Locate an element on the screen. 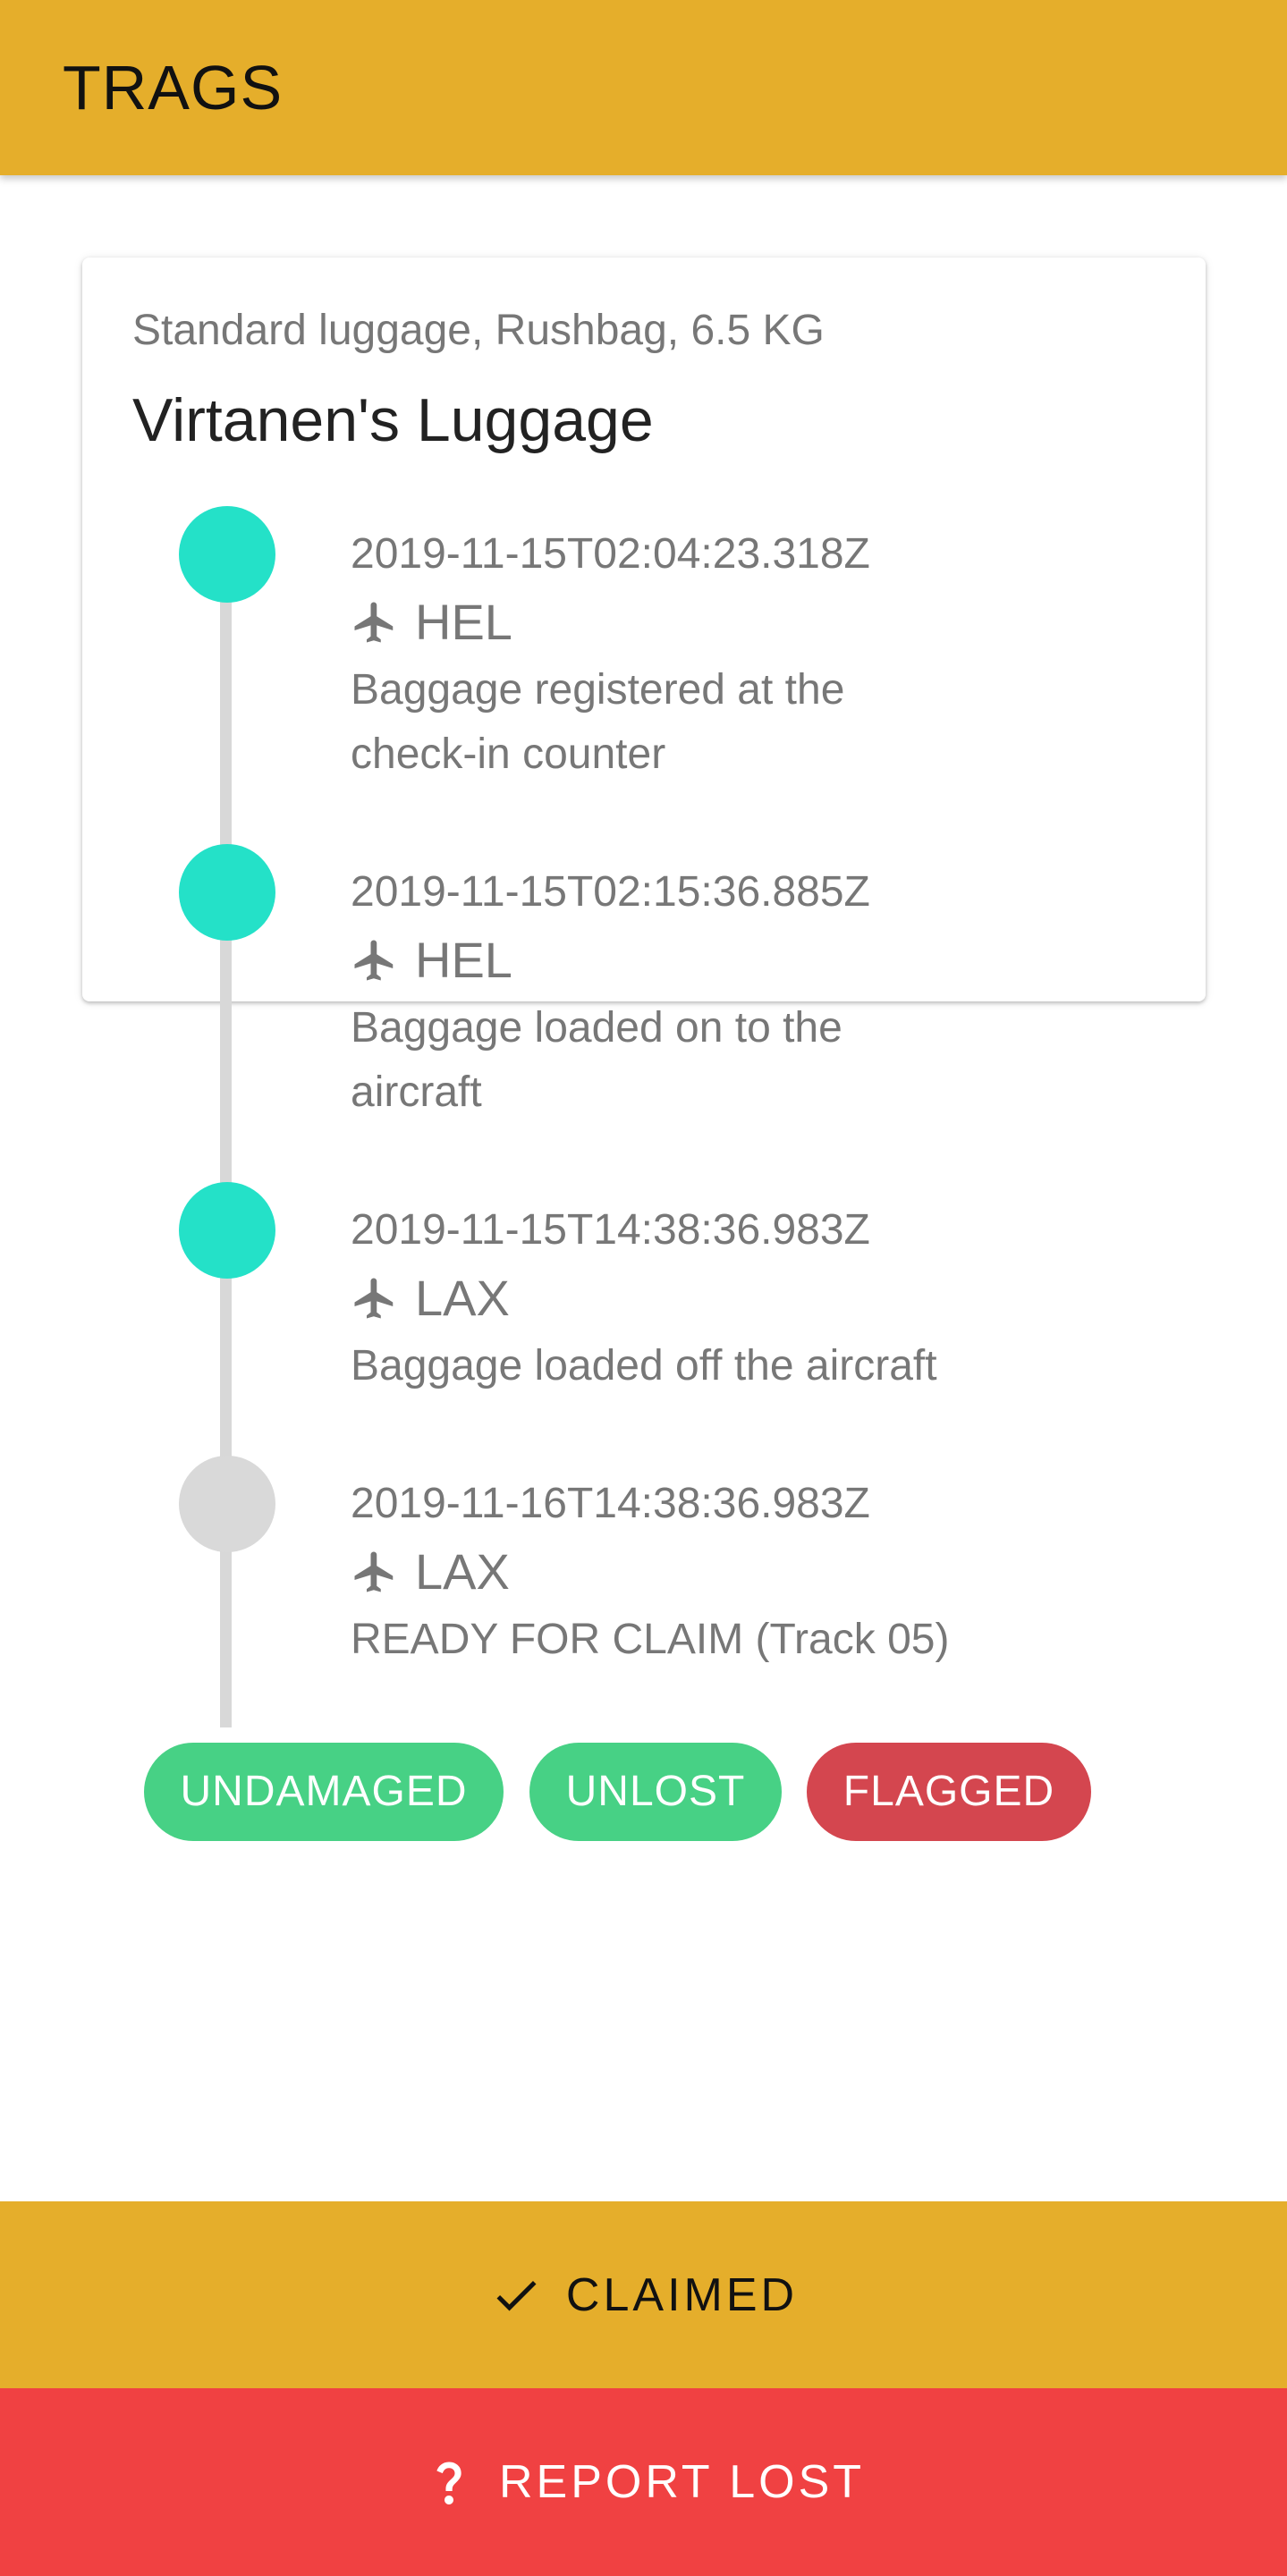  app-bar: TRAGS is located at coordinates (643, 87).